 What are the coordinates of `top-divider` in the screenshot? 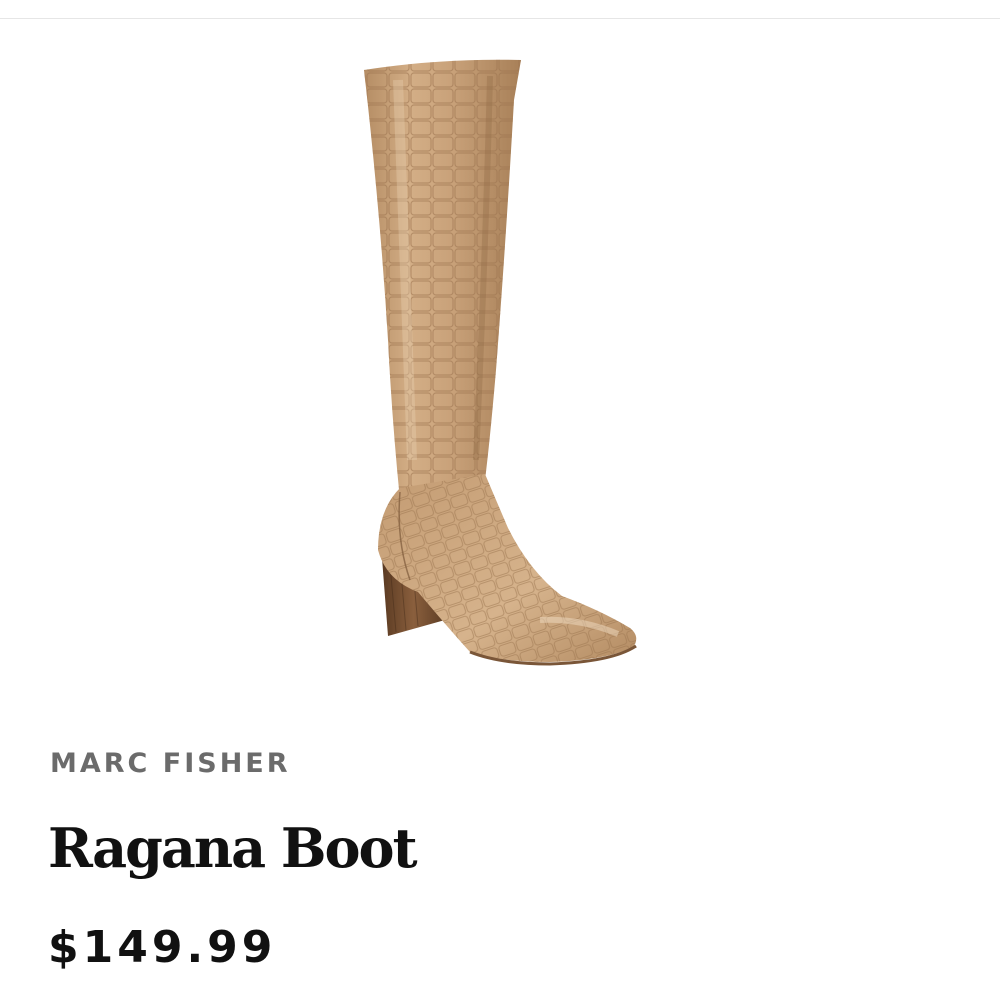 It's located at (500, 18).